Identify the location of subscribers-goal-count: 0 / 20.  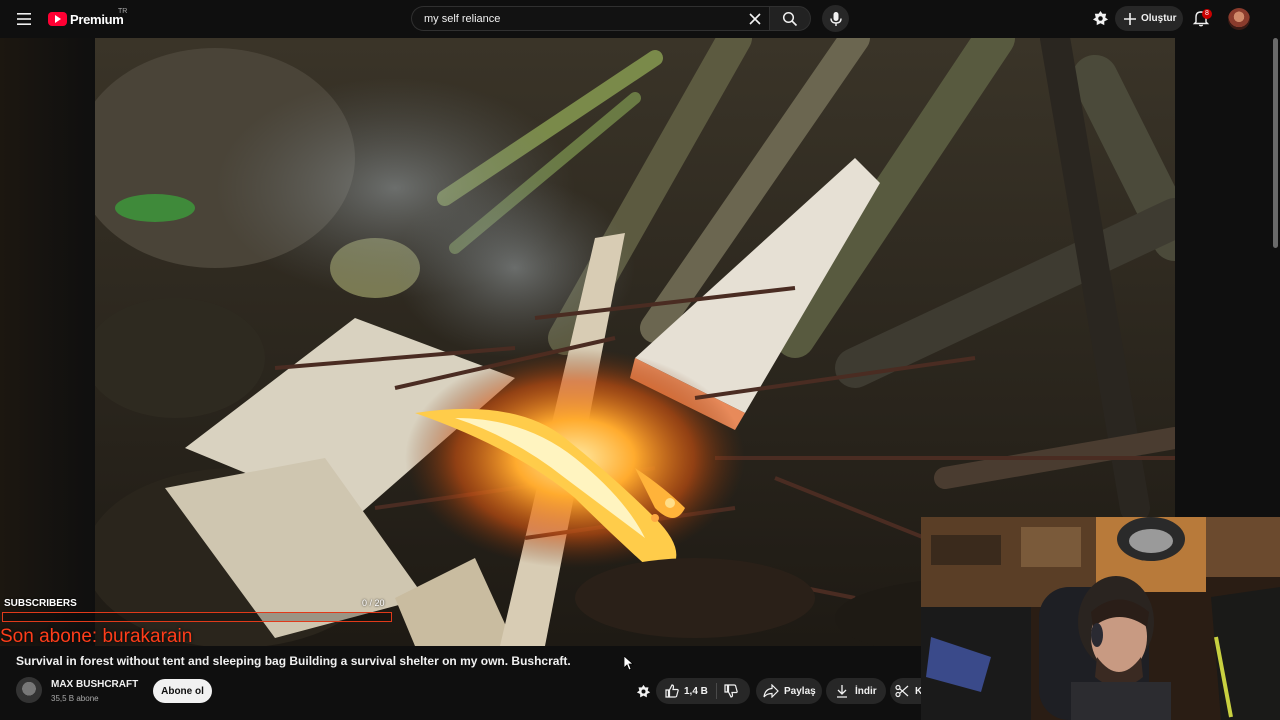
(373, 603).